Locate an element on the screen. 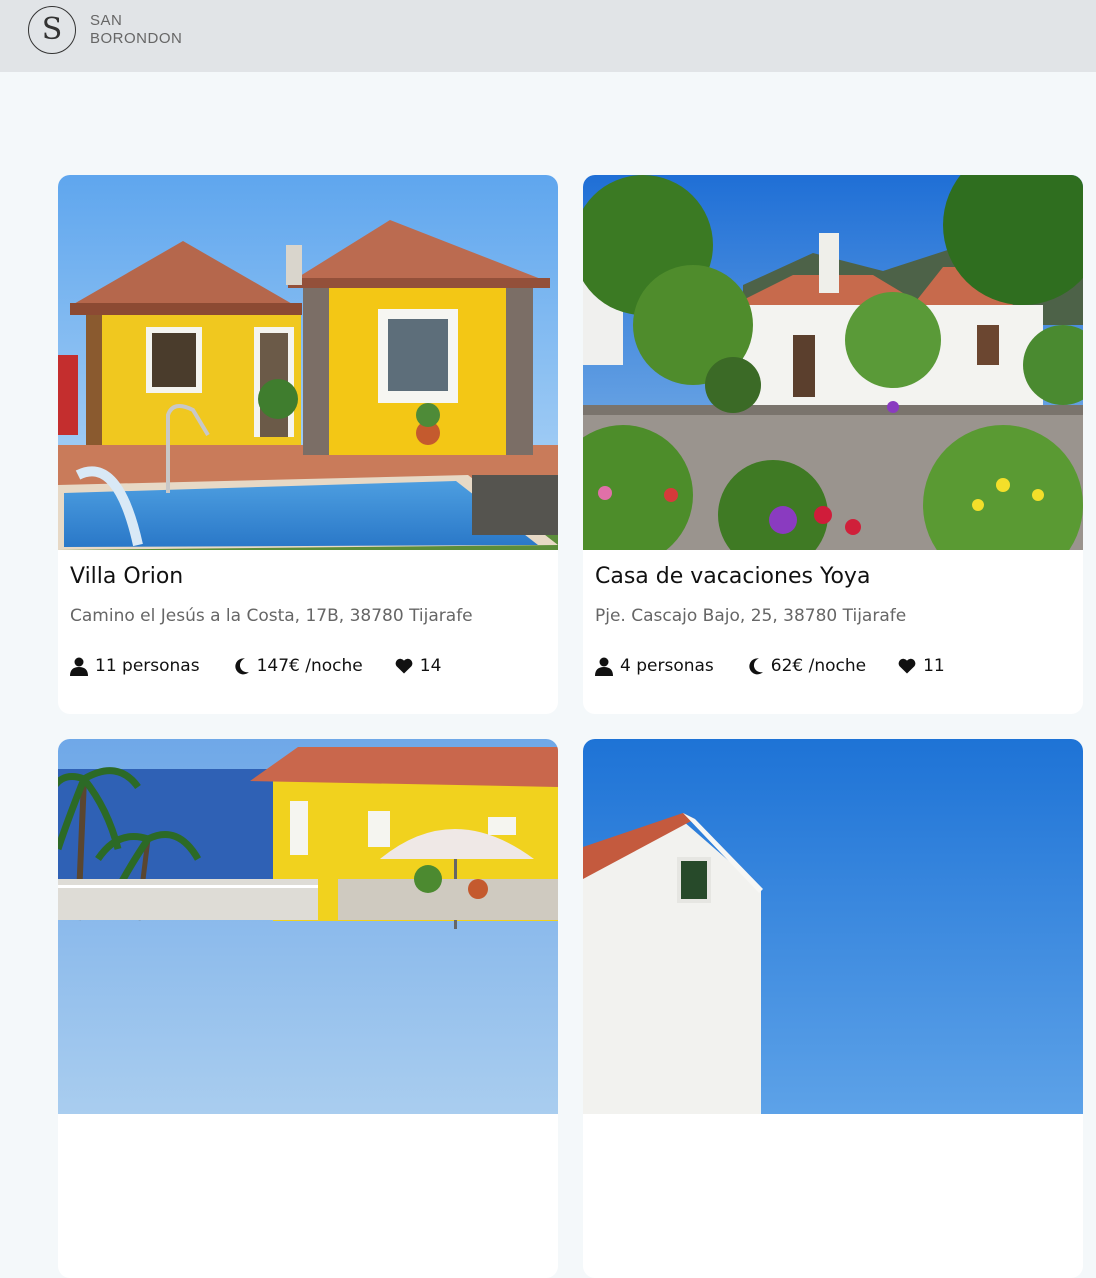 This screenshot has height=1278, width=1096. guests-stat: 11 personas is located at coordinates (135, 666).